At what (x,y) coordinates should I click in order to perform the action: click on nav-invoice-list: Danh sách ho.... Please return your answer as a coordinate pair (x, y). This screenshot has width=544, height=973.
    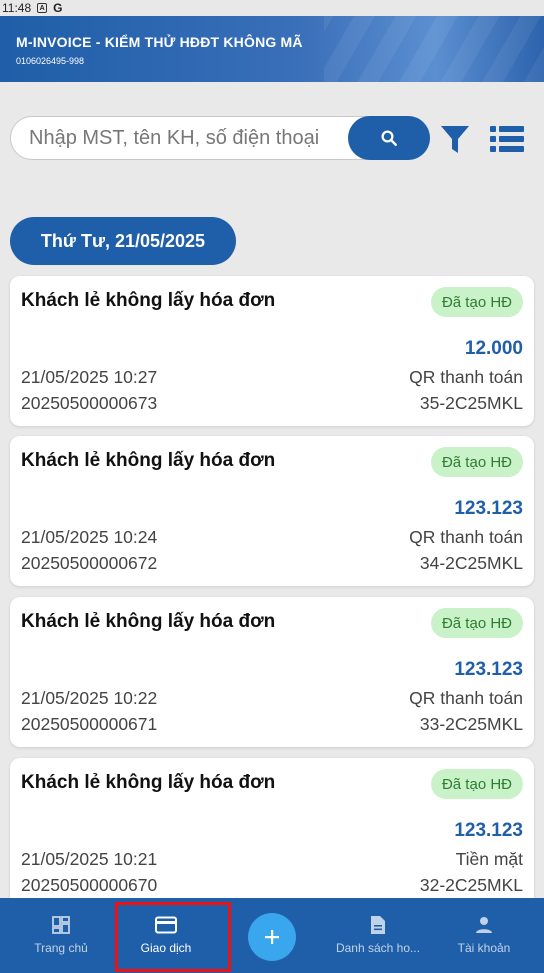
    Looking at the image, I should click on (378, 935).